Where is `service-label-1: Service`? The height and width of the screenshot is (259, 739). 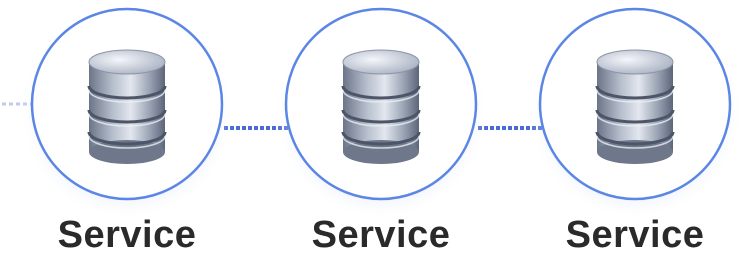
service-label-1: Service is located at coordinates (127, 235).